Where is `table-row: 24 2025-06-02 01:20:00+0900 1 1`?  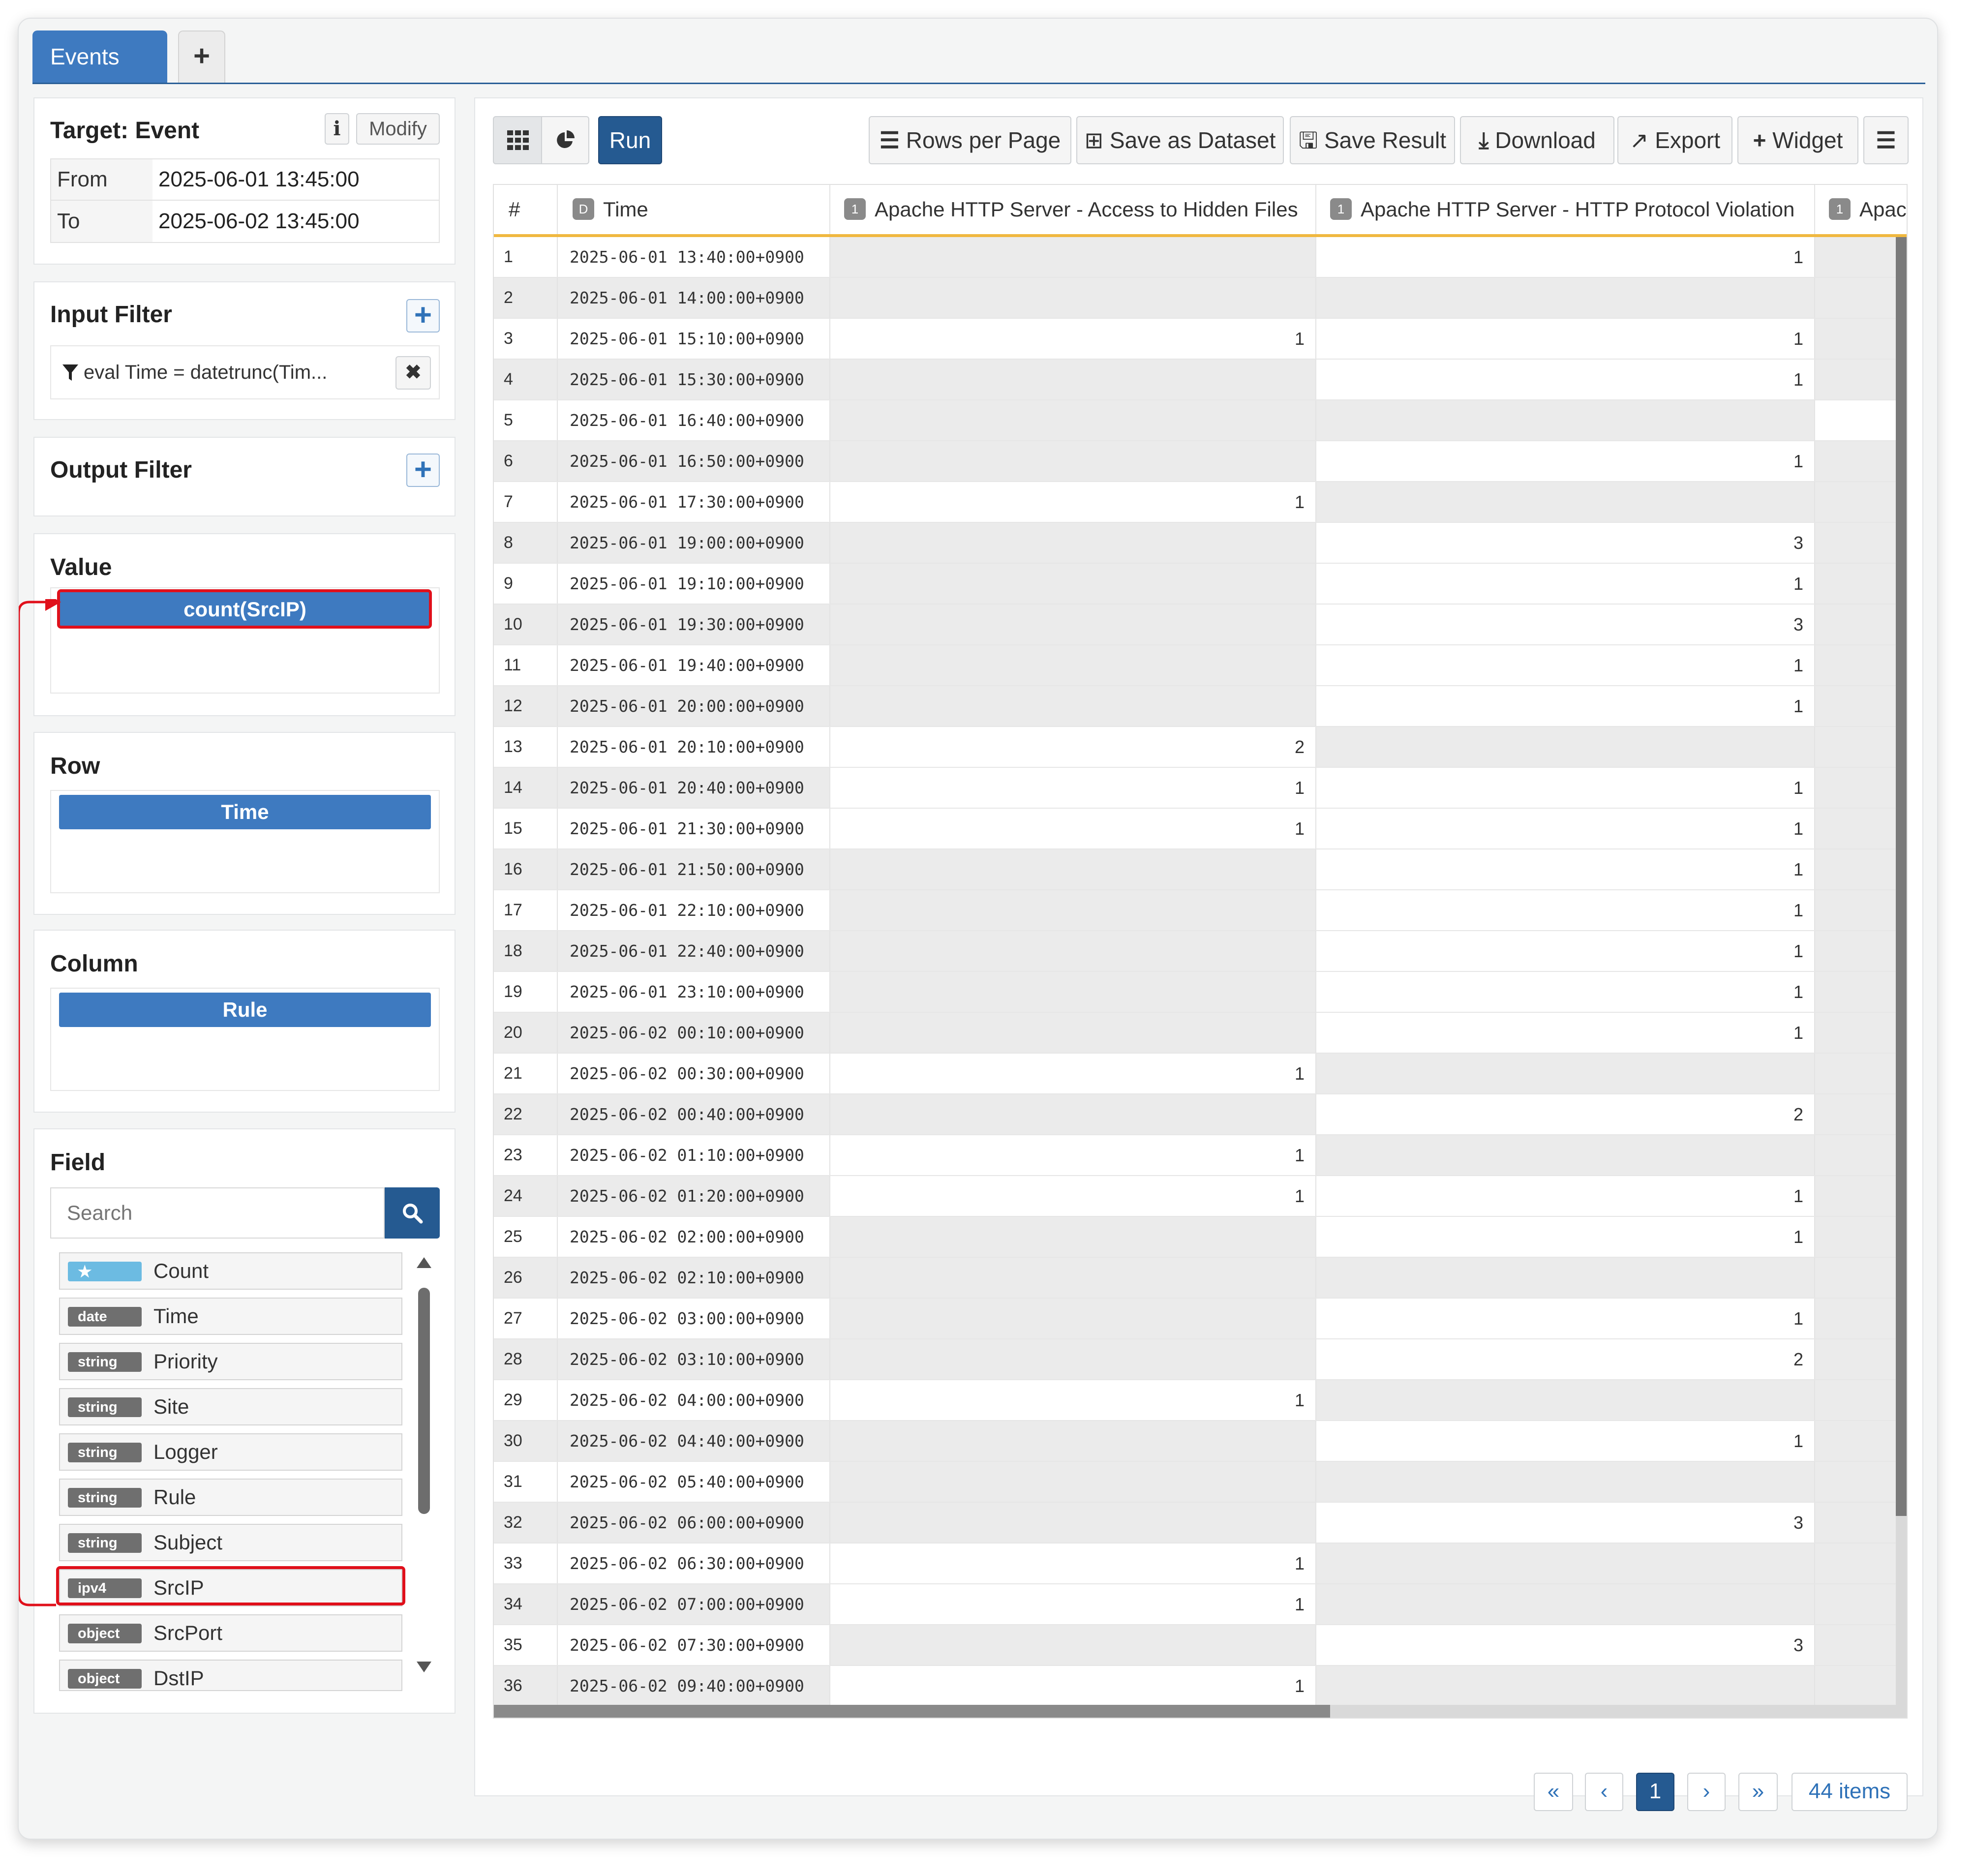
table-row: 24 2025-06-02 01:20:00+0900 1 1 is located at coordinates (1200, 1196).